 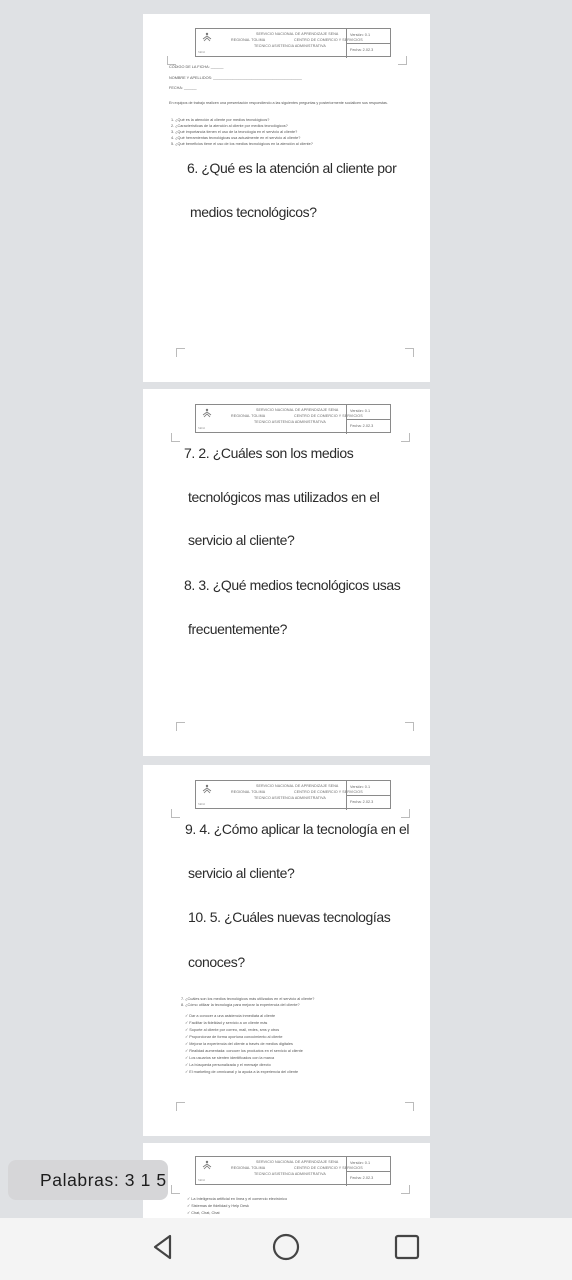 What do you see at coordinates (238, 629) in the screenshot?
I see `handwritten-line: frecuentemente?` at bounding box center [238, 629].